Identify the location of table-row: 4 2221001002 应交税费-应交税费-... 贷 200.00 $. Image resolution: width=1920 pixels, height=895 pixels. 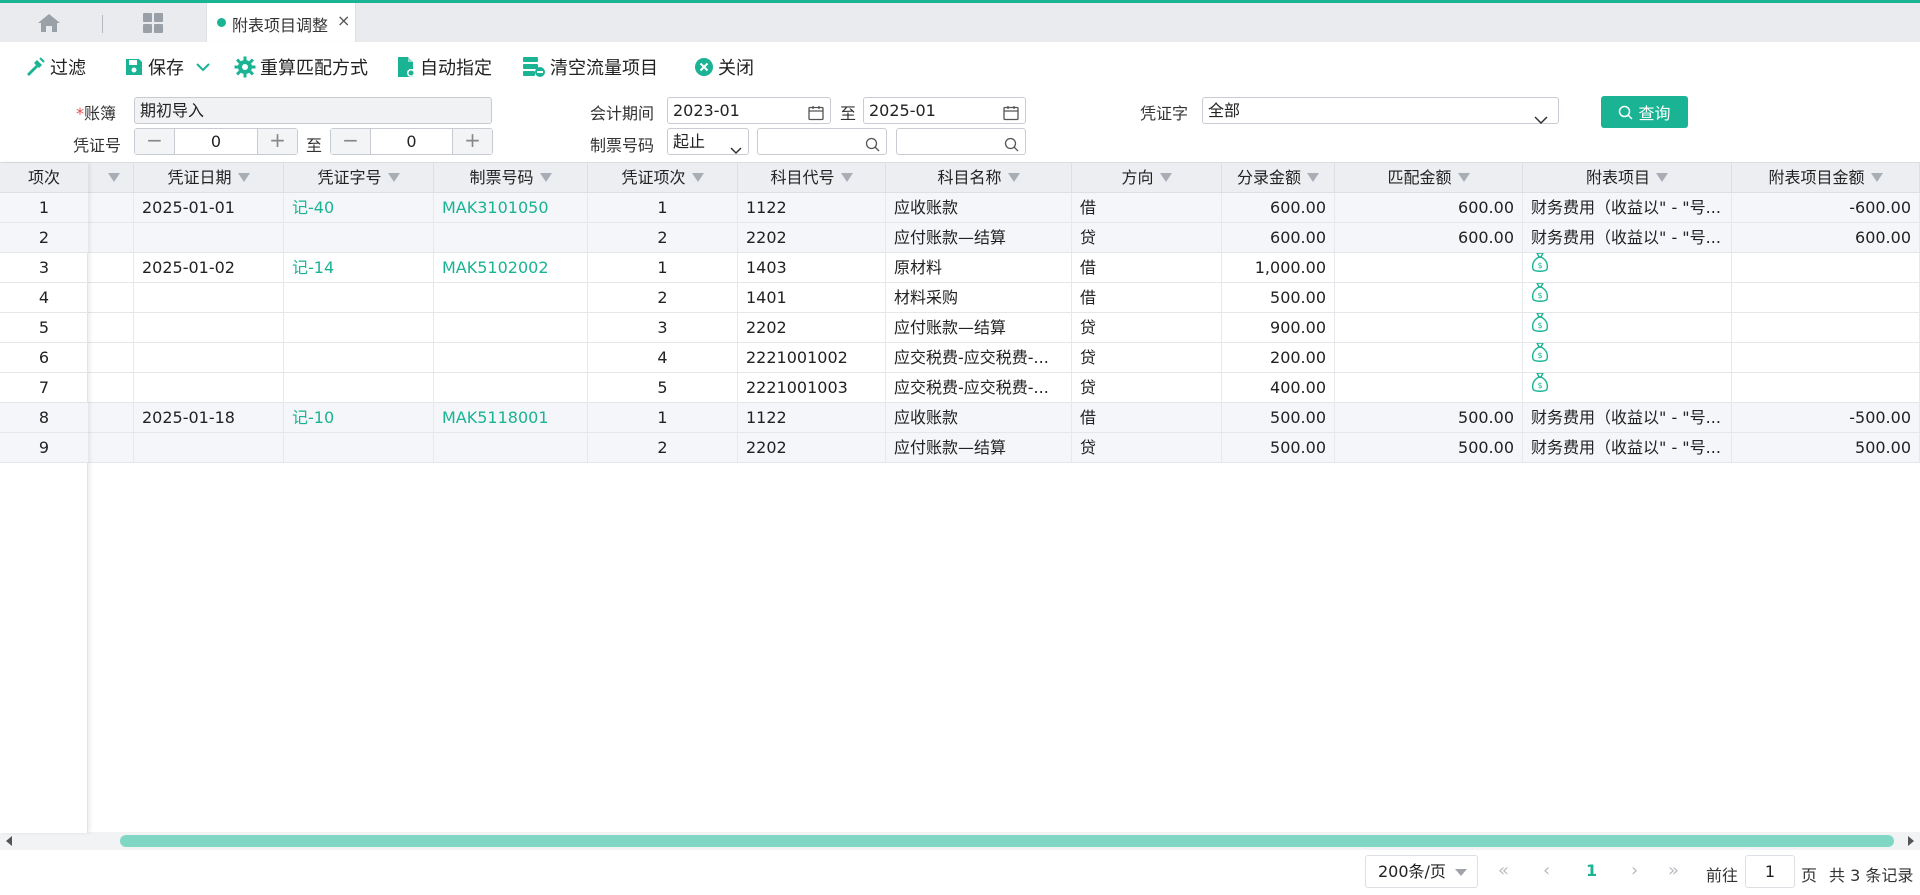
(960, 358).